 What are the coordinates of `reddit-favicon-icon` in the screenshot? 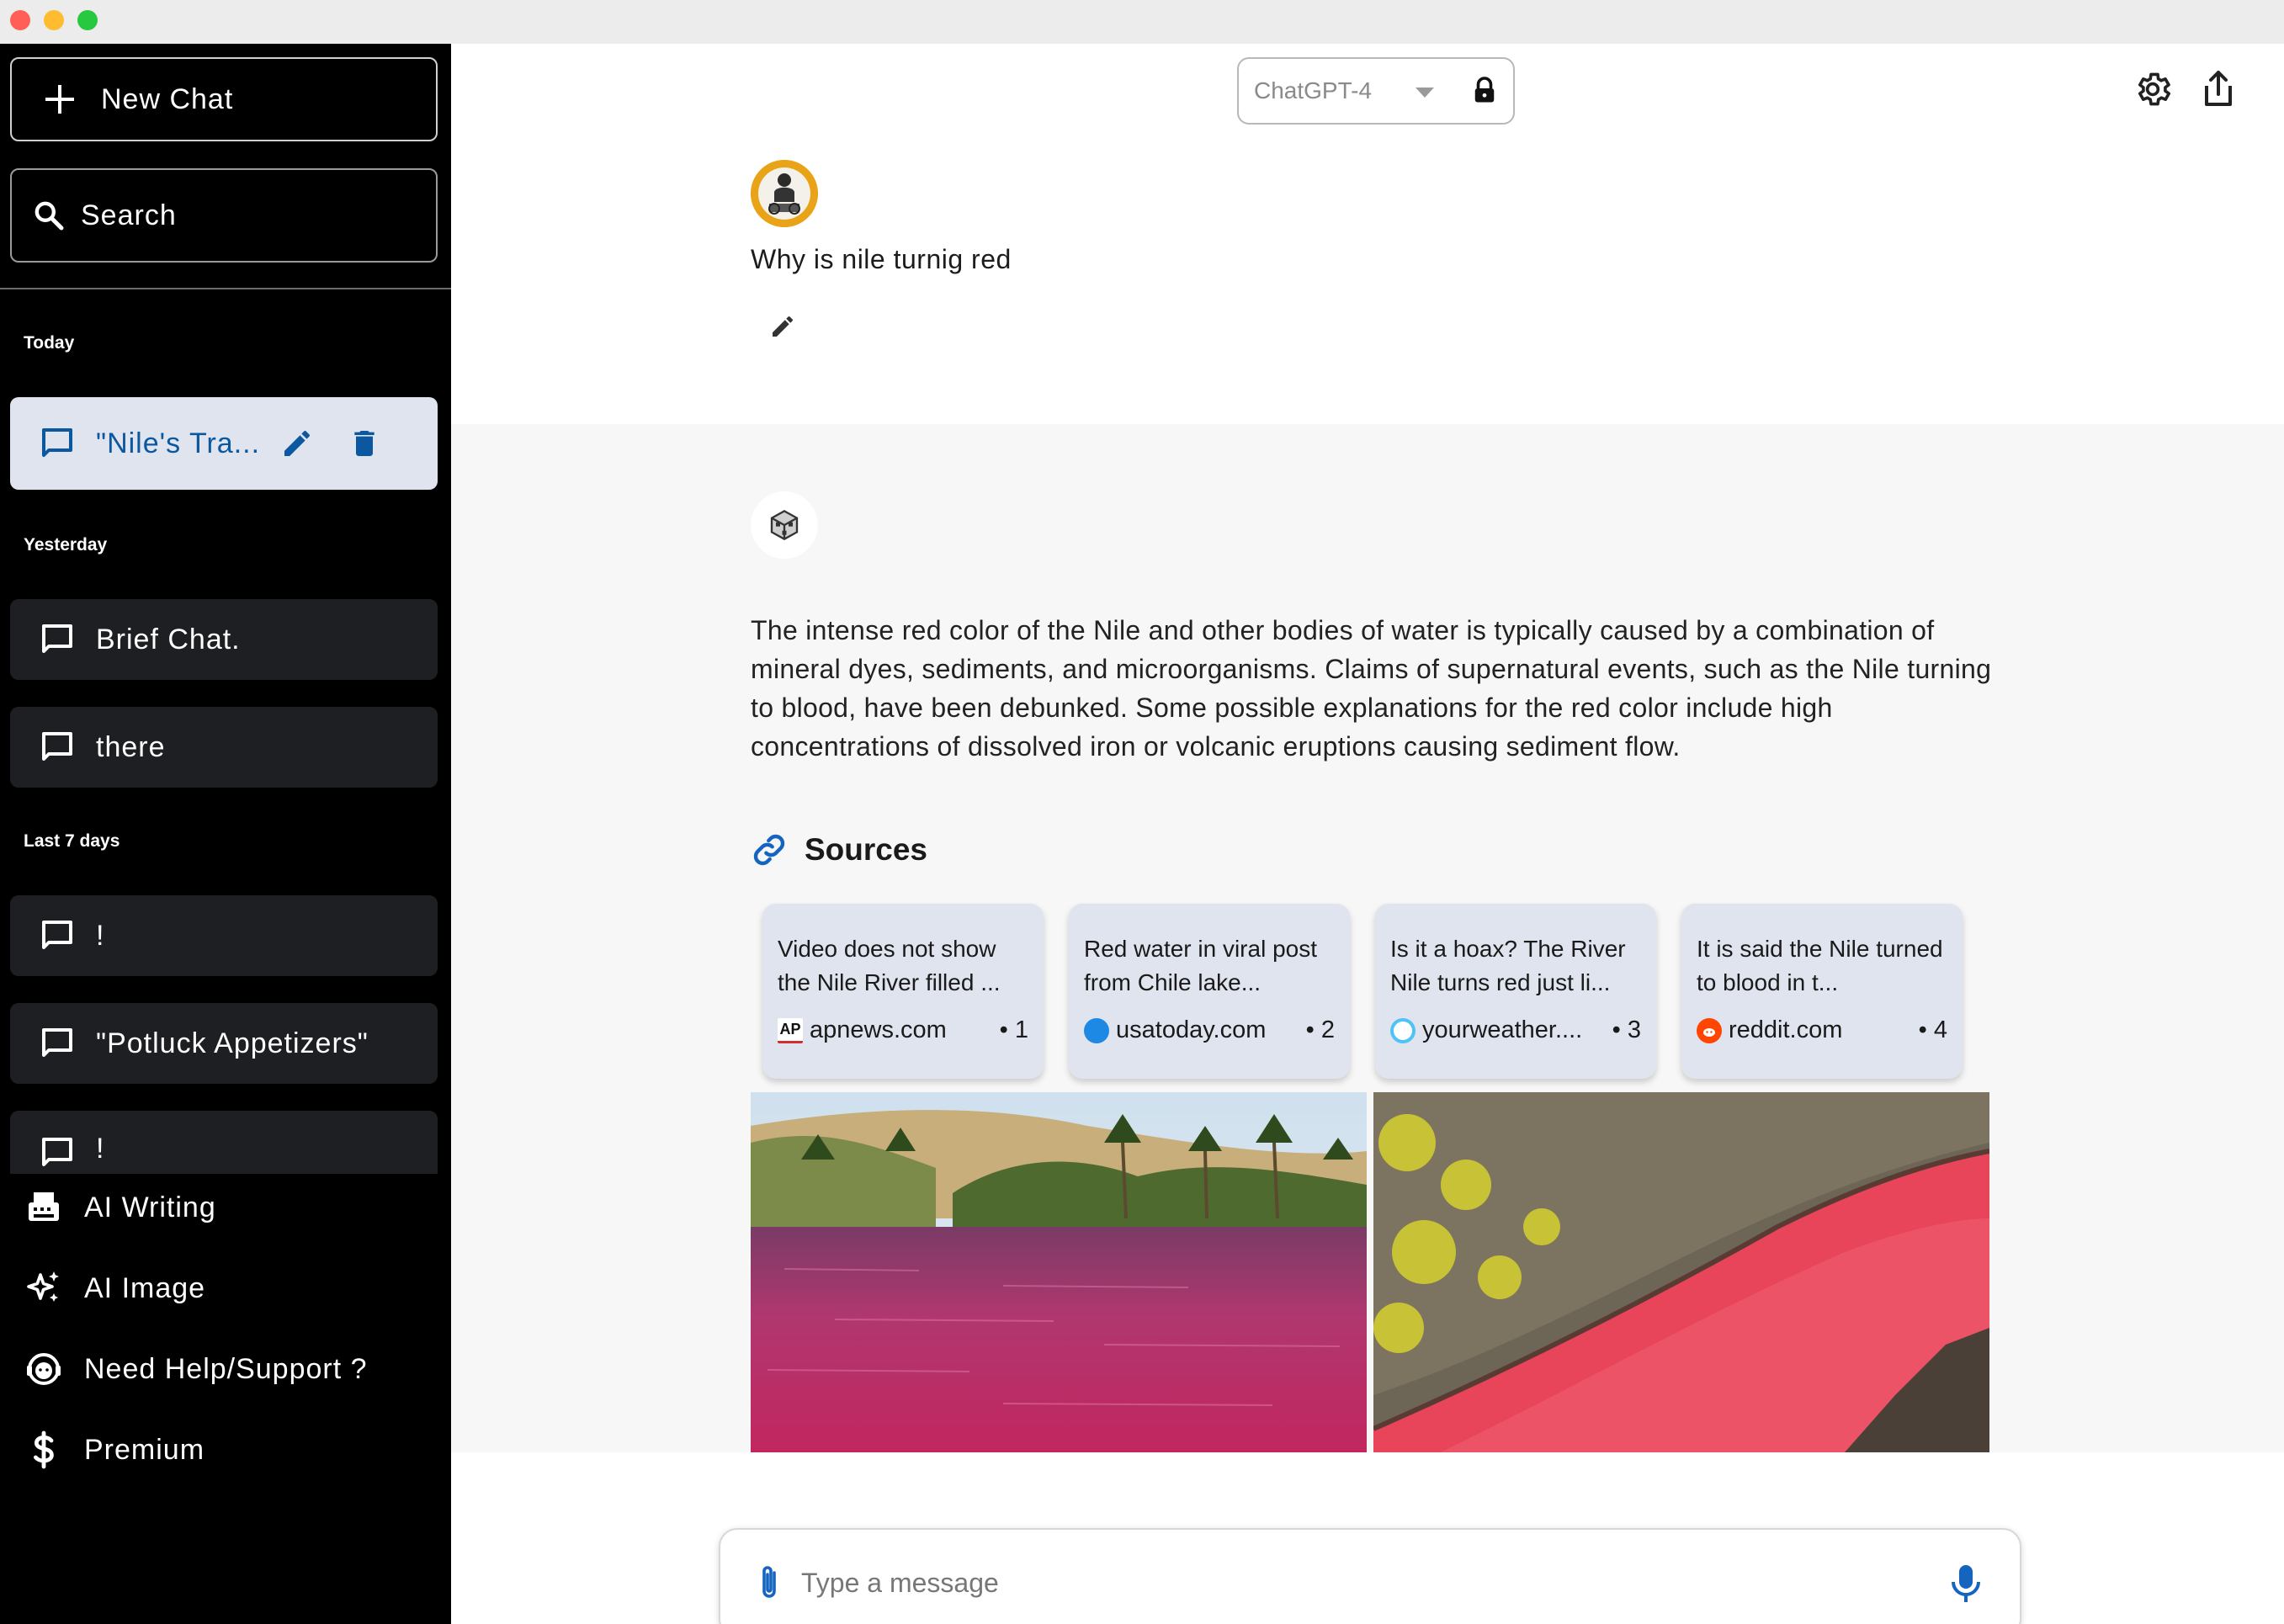 It's located at (1709, 1030).